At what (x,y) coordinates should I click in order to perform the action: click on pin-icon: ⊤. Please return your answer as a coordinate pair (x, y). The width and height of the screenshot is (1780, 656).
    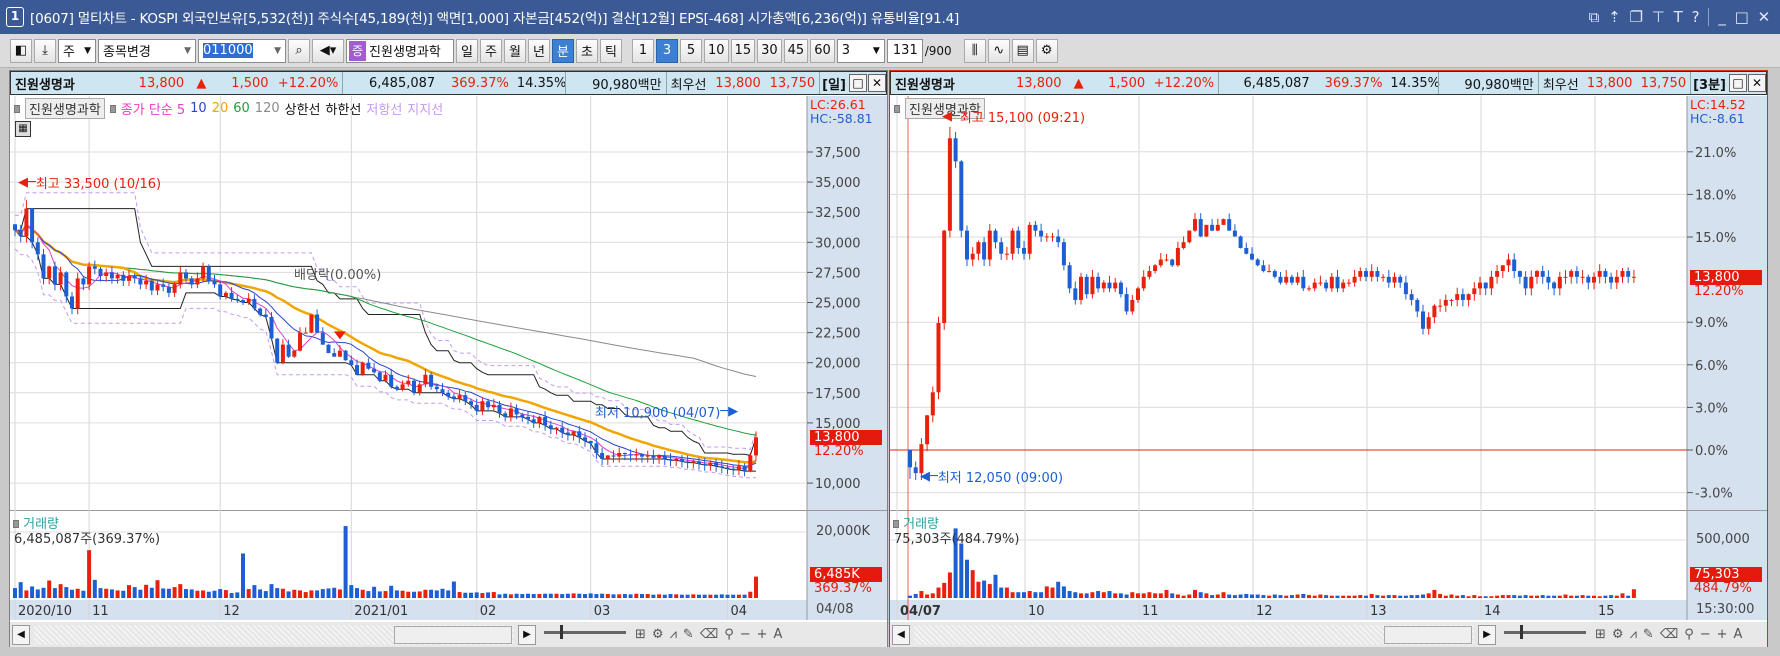
    Looking at the image, I should click on (1658, 17).